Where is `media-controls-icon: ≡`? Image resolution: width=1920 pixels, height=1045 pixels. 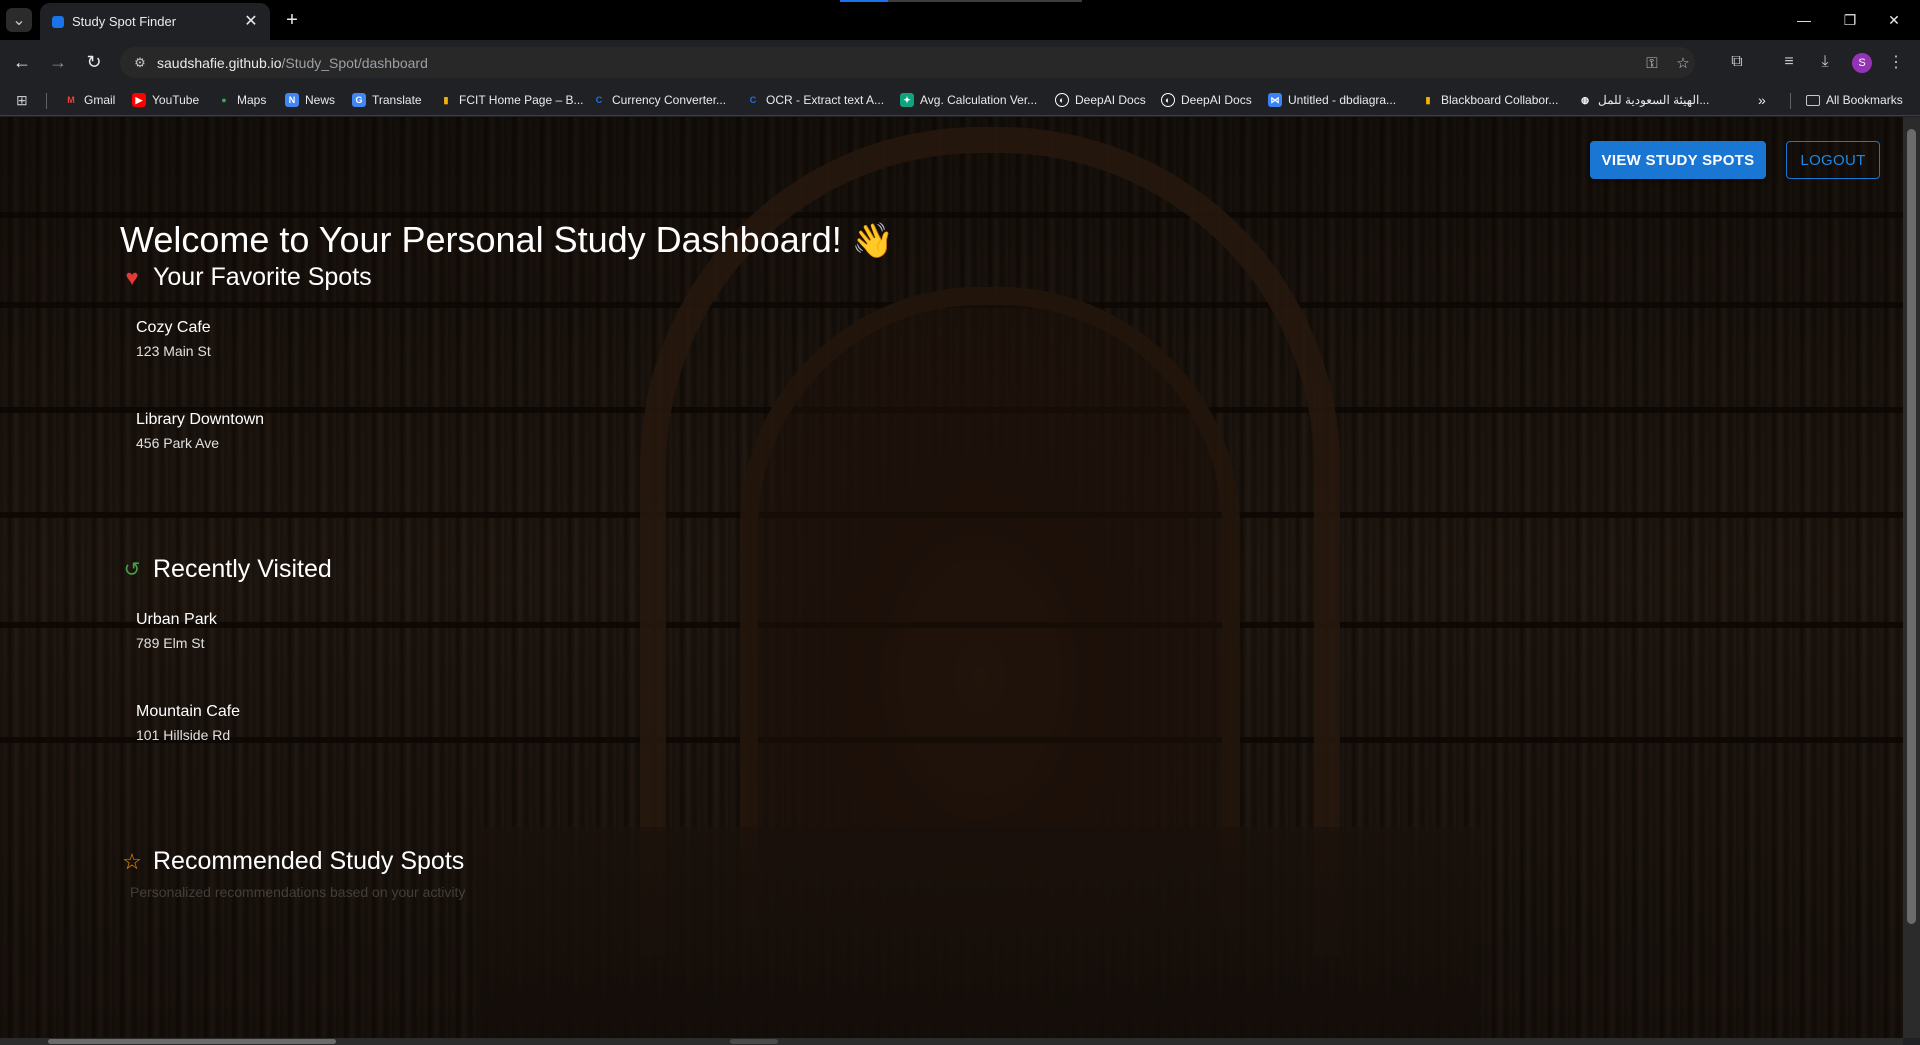 media-controls-icon: ≡ is located at coordinates (1789, 62).